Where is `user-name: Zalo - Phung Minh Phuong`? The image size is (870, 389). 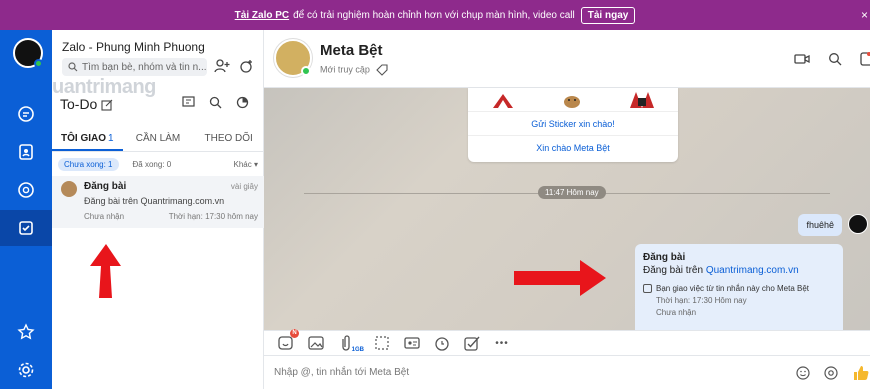
user-name: Zalo - Phung Minh Phuong is located at coordinates (133, 47).